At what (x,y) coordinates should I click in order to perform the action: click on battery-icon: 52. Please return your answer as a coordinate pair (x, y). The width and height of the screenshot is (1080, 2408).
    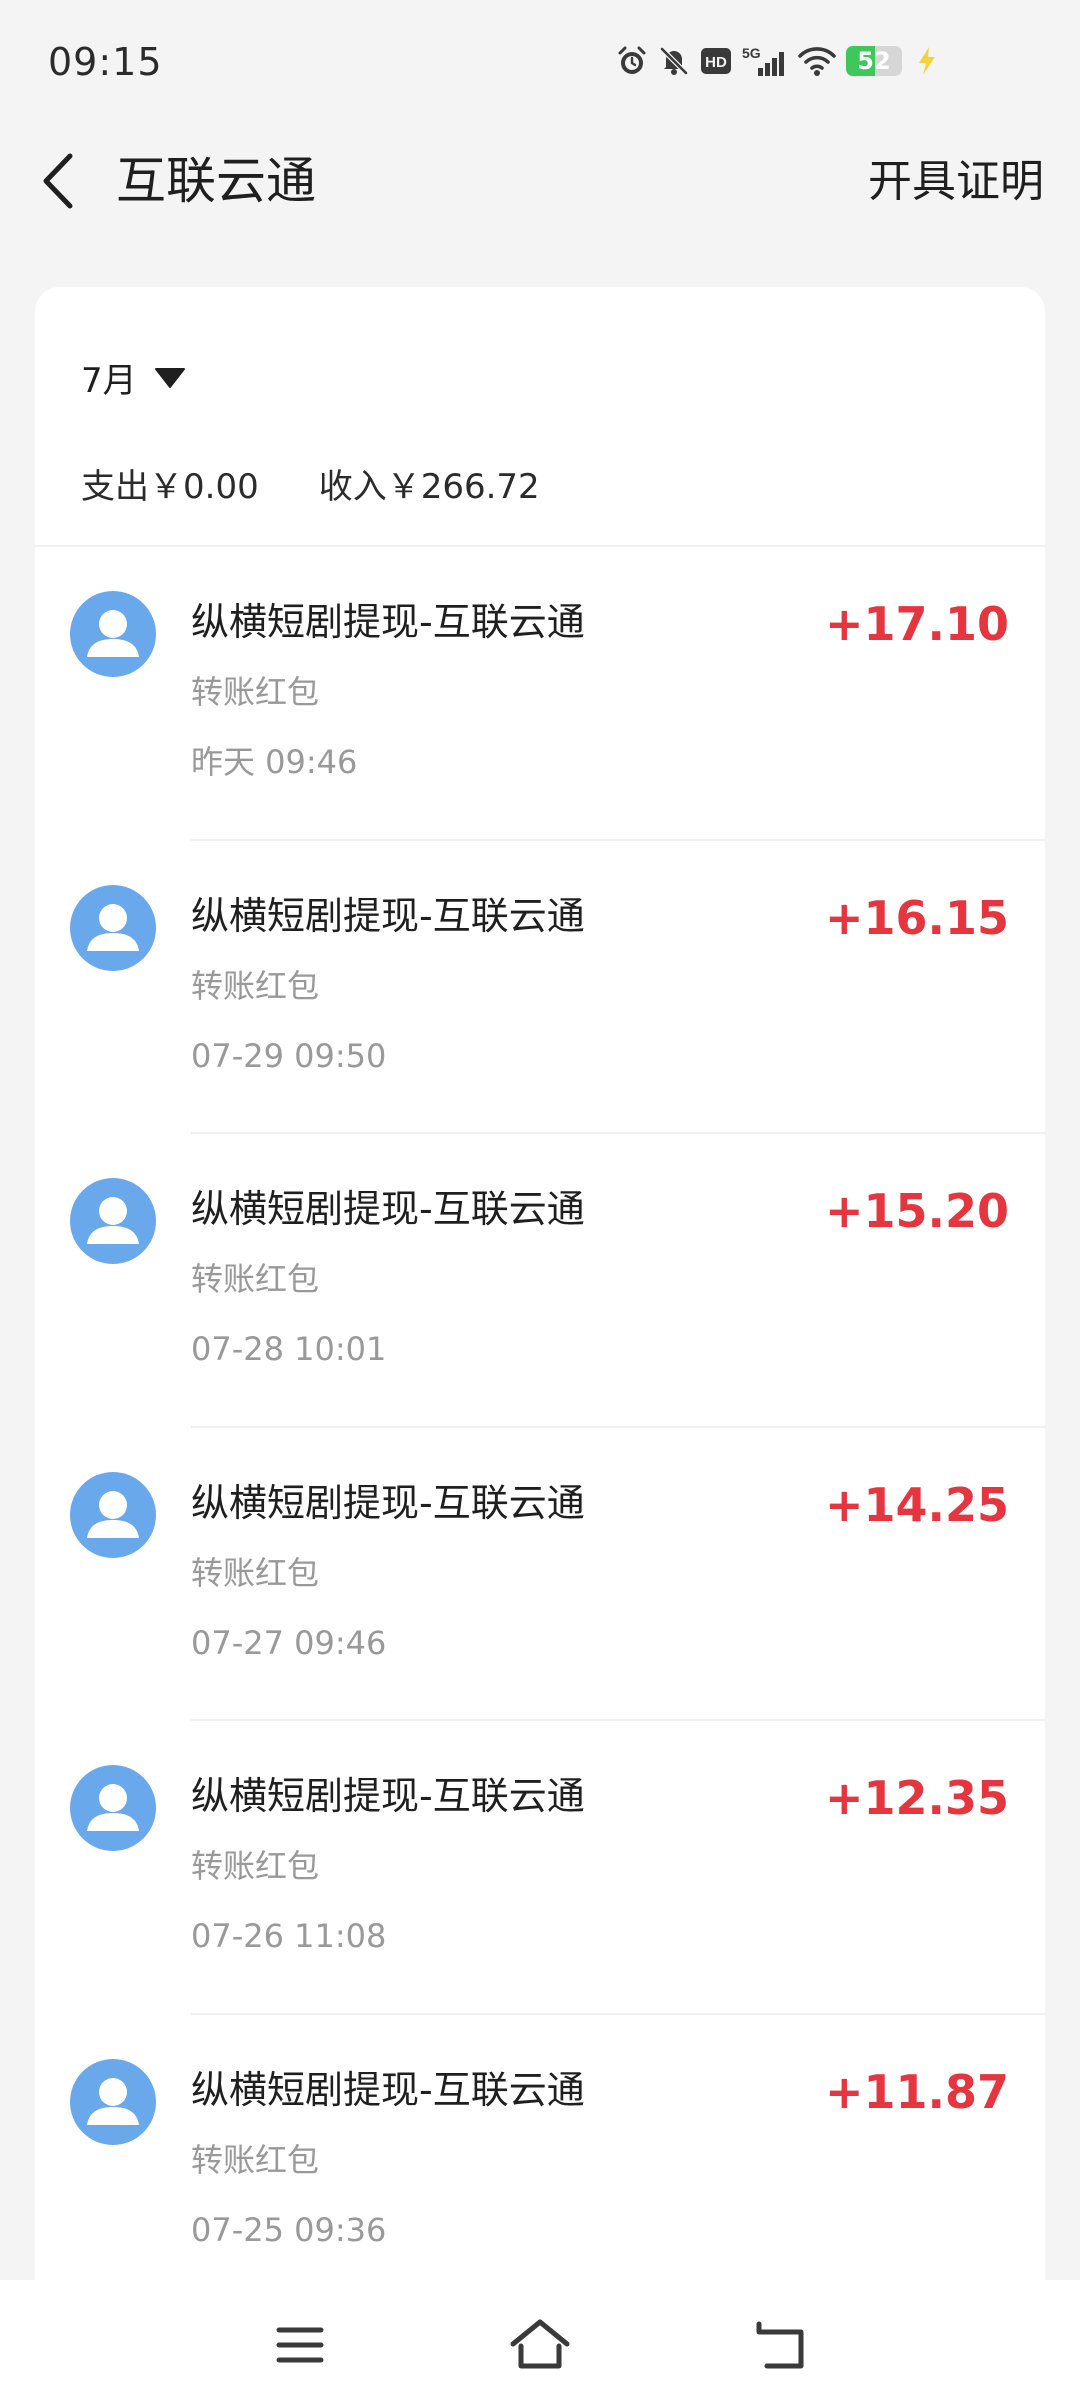
    Looking at the image, I should click on (874, 61).